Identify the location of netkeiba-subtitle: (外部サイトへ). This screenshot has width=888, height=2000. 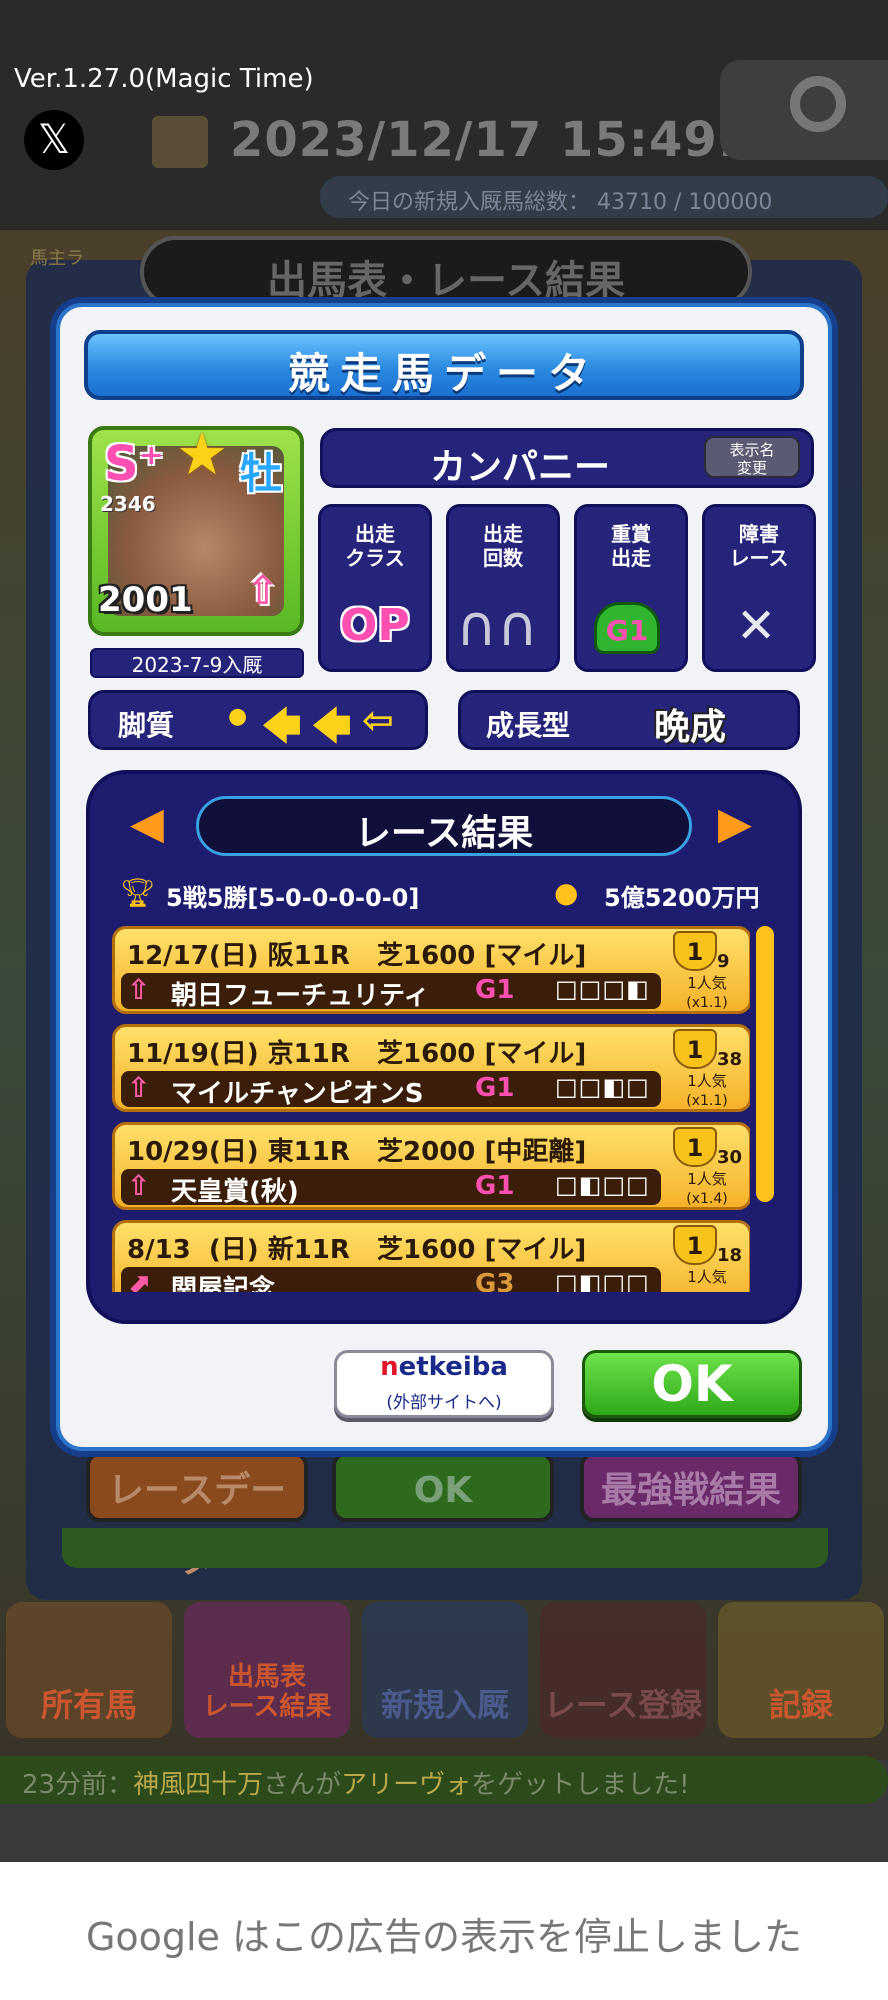
(444, 1403).